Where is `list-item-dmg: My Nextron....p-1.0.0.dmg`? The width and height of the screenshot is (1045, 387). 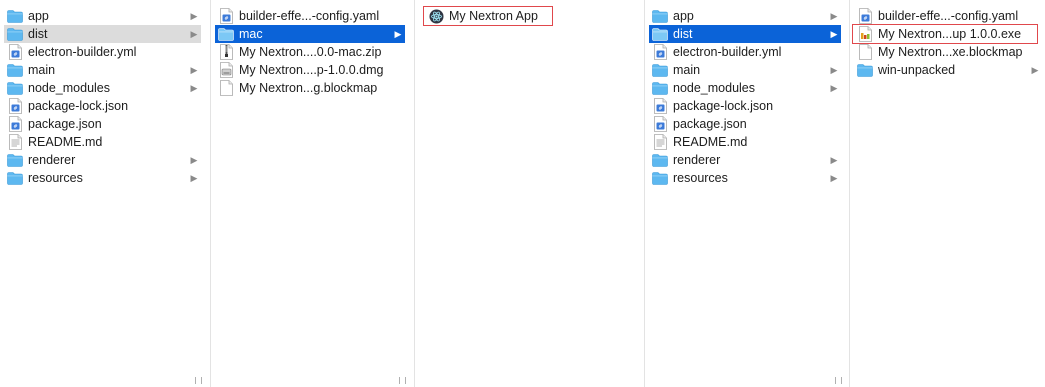
list-item-dmg: My Nextron....p-1.0.0.dmg is located at coordinates (310, 70).